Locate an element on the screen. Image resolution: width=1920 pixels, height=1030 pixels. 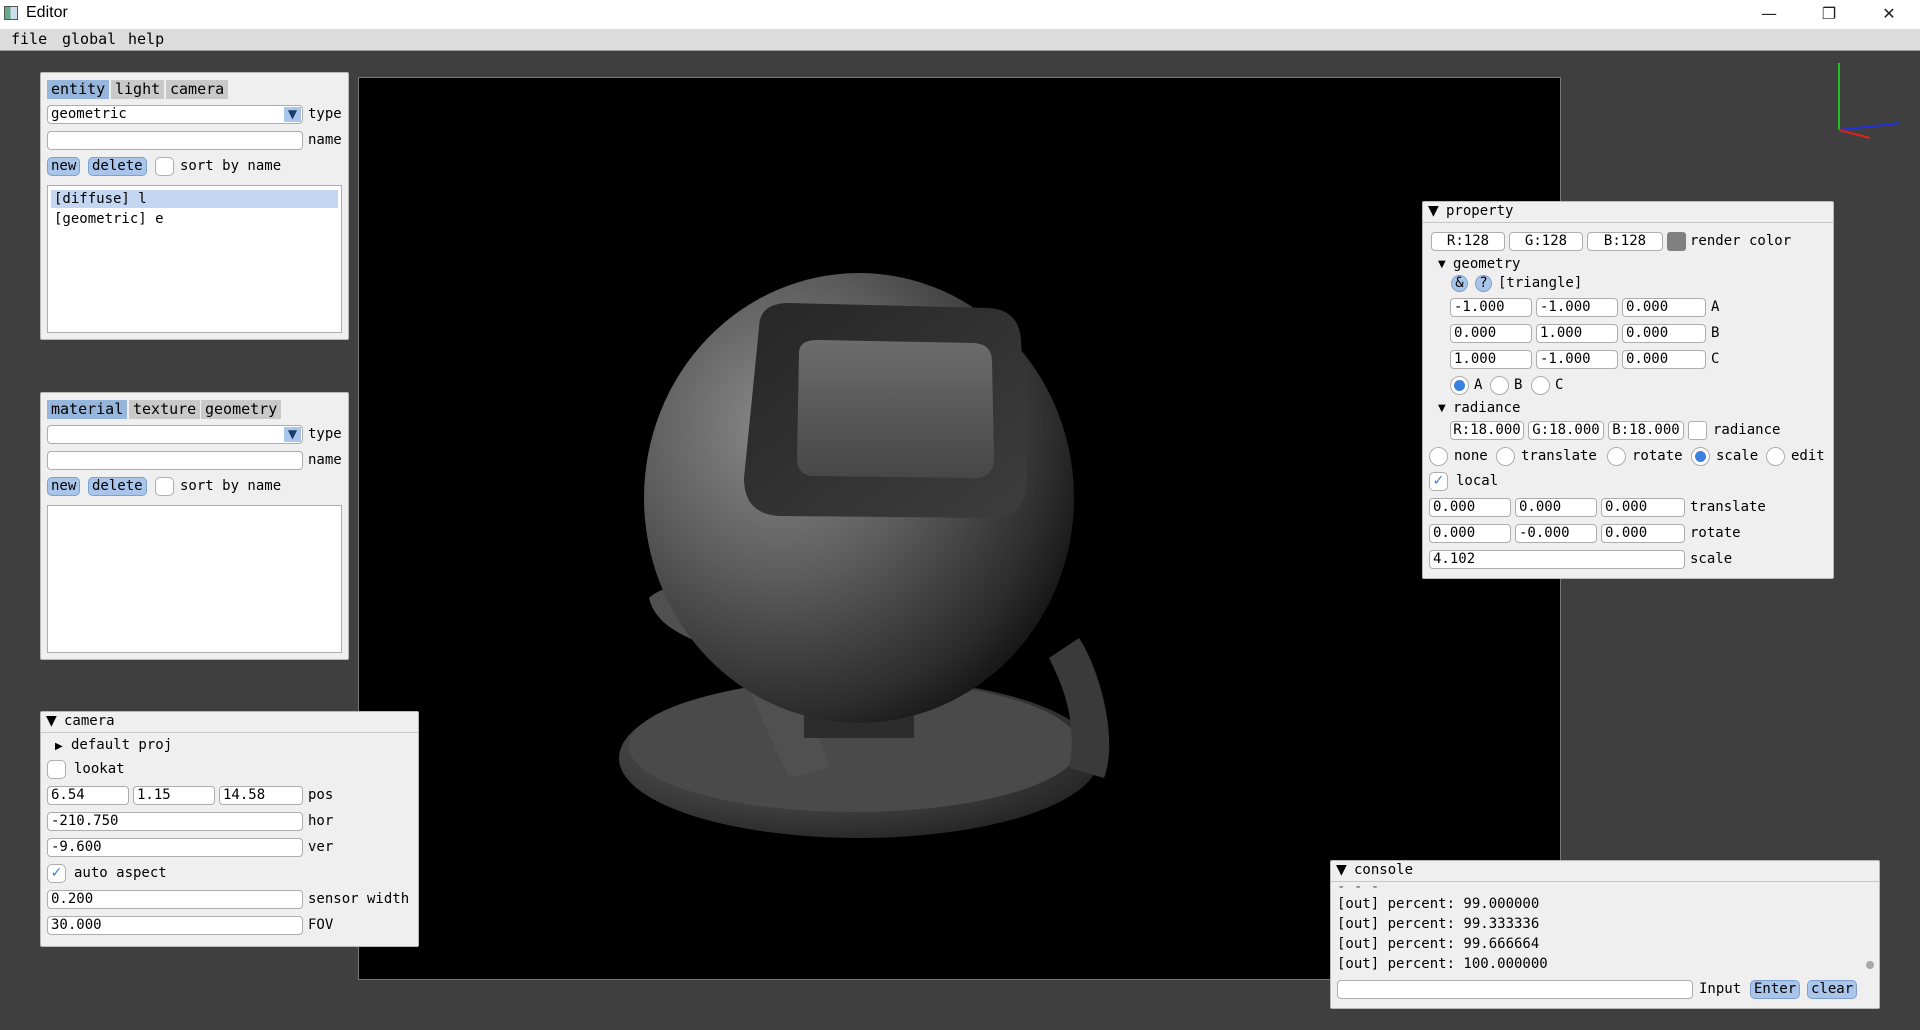
vertex-c-y: -1.000 is located at coordinates (1577, 359).